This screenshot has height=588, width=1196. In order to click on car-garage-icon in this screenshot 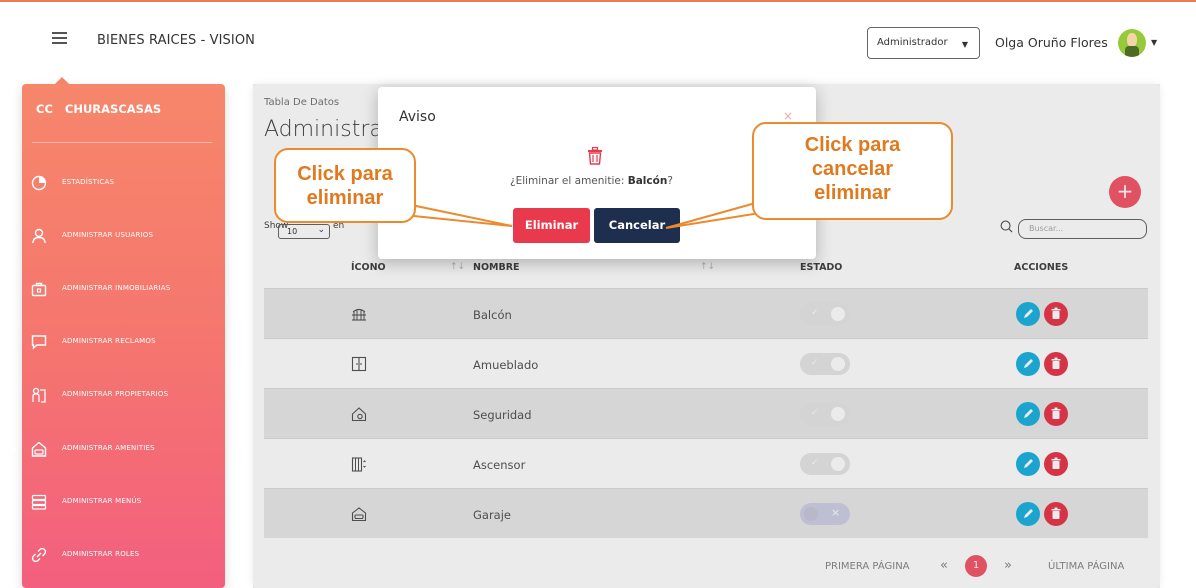, I will do `click(39, 449)`.